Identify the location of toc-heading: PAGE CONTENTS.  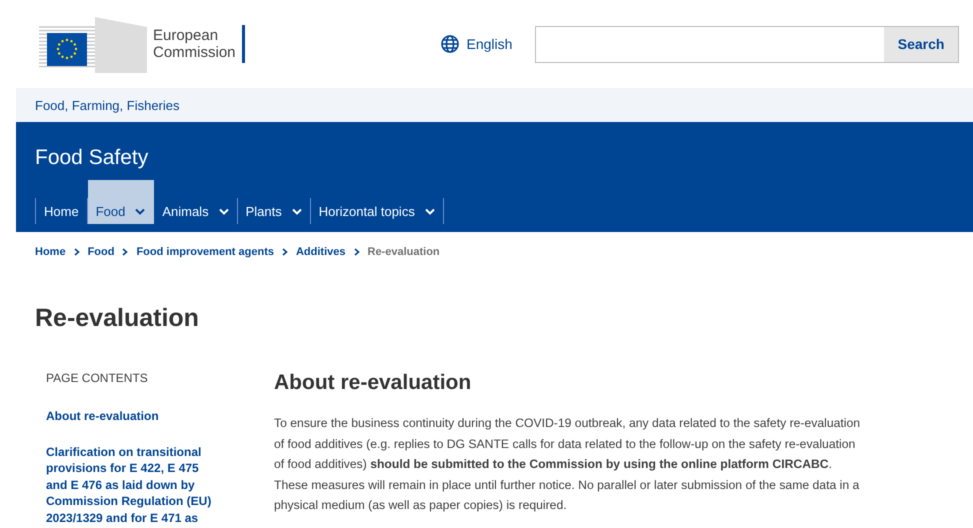
(97, 378).